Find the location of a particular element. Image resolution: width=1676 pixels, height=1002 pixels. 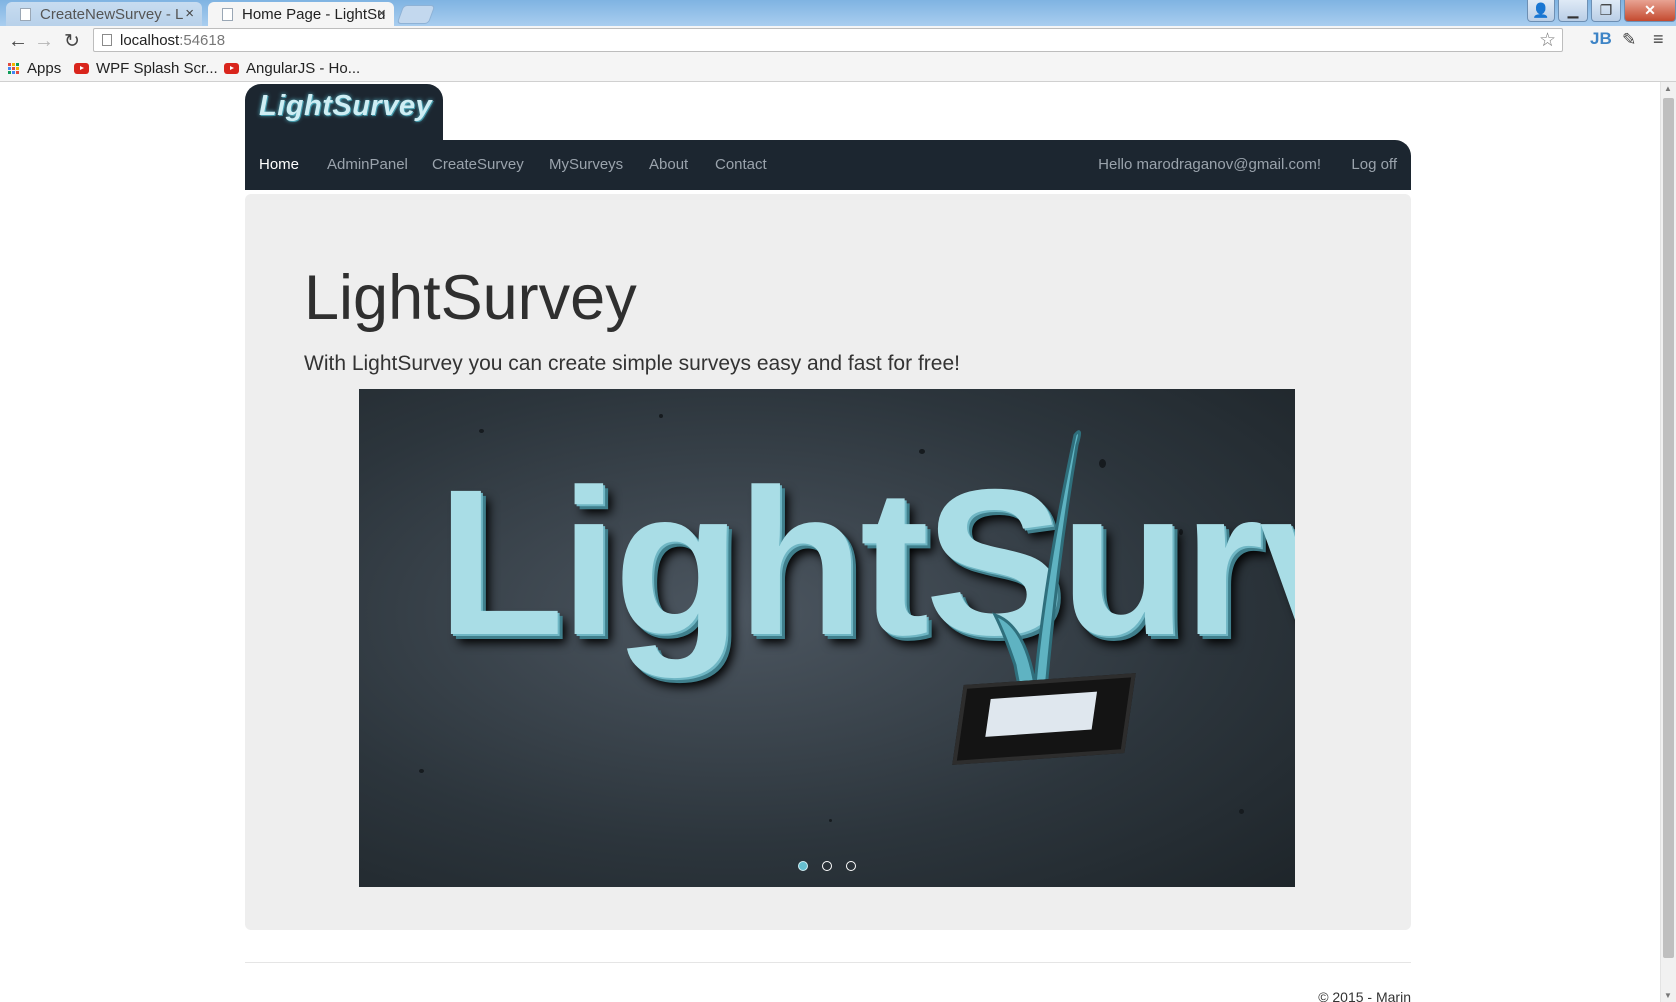

nav-createsurvey: CreateSurvey is located at coordinates (478, 164).